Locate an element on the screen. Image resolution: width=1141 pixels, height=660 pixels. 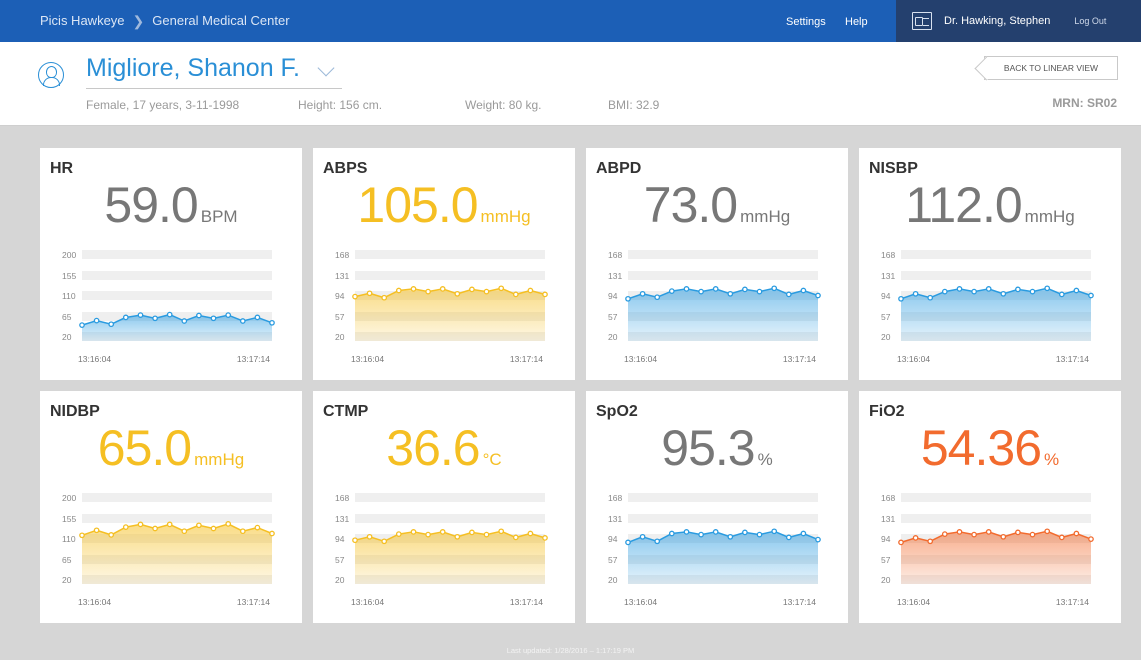
patient-name: Migliore, Shanon F. is located at coordinates (193, 68).